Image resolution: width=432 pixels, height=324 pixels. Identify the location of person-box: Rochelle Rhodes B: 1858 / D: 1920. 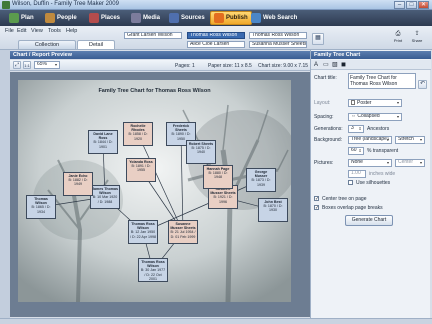
(138, 134).